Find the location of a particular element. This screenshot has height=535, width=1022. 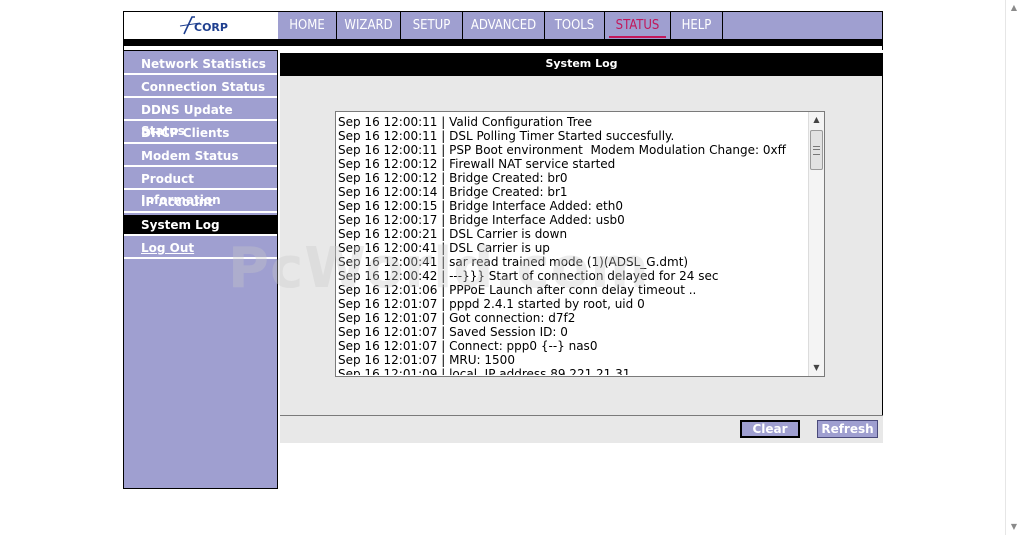

log-line: Sep 16 12:00:14 | Bridge Created: br1 is located at coordinates (453, 192).